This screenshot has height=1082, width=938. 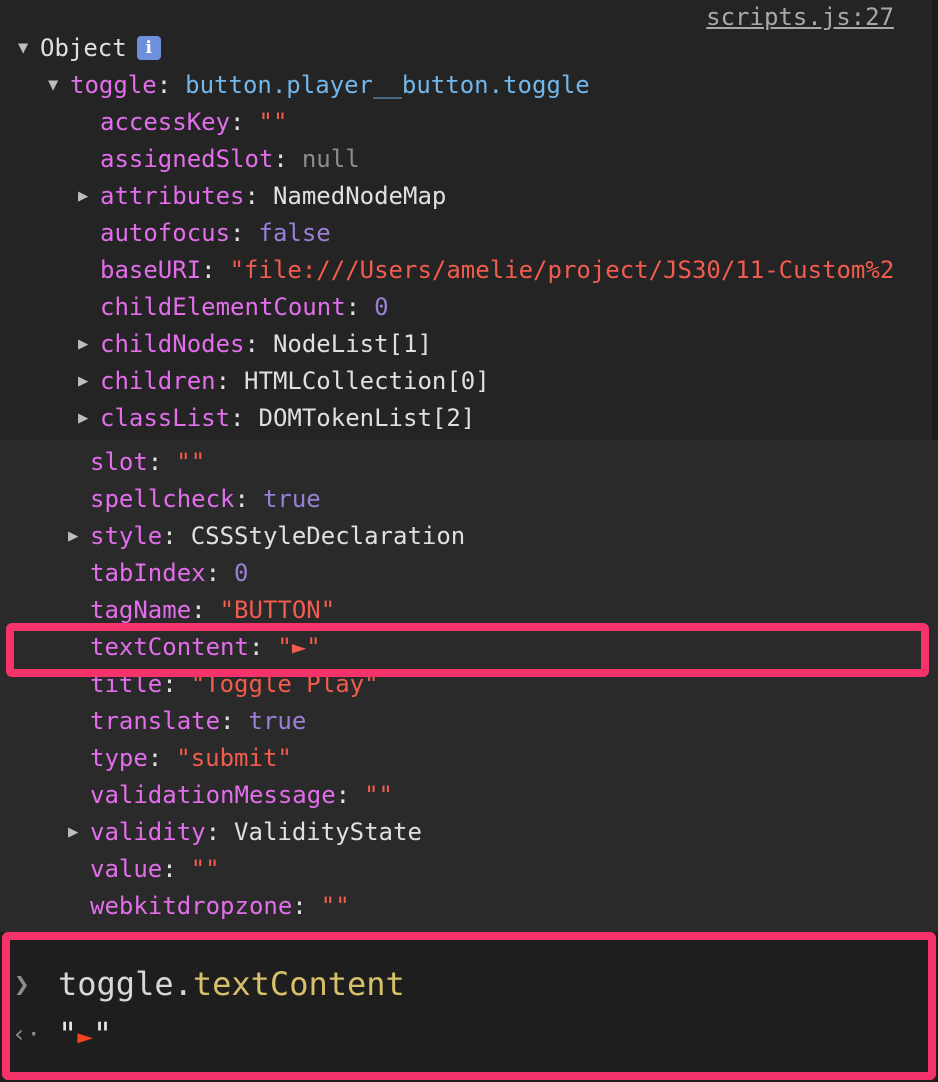 I want to click on property-key: style, so click(x=126, y=536).